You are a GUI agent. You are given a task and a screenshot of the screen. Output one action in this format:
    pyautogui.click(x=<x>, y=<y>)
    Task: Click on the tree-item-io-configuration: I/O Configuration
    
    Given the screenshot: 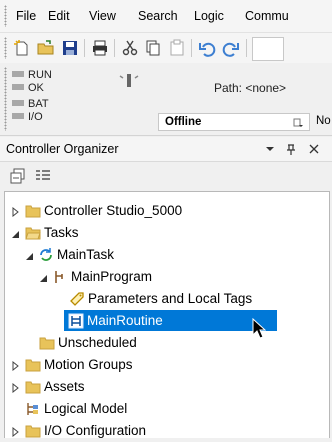 What is the action you would take?
    pyautogui.click(x=167, y=431)
    